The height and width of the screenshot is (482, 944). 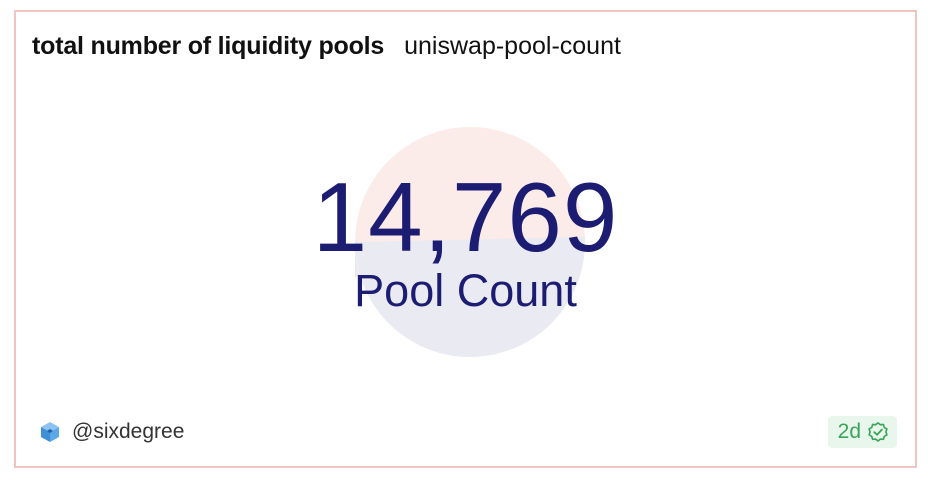 I want to click on author-link: @sixdegree, so click(x=111, y=432).